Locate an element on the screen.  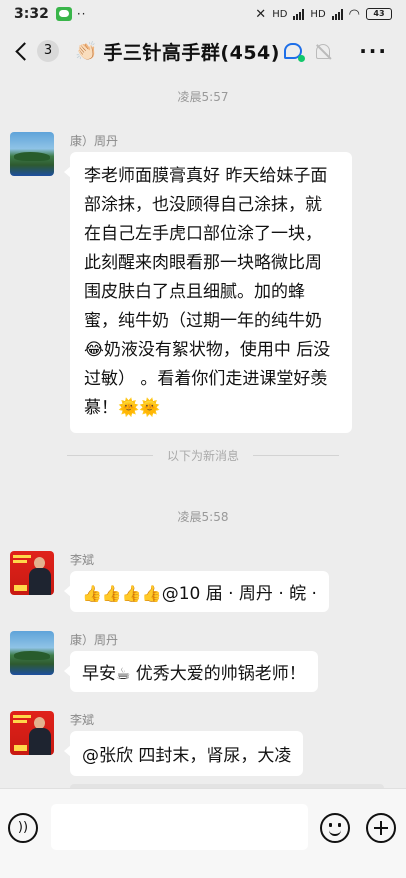
message-item: 康）周丹 早安☕ 优秀大爱的帅锅老师！ is located at coordinates (203, 666).